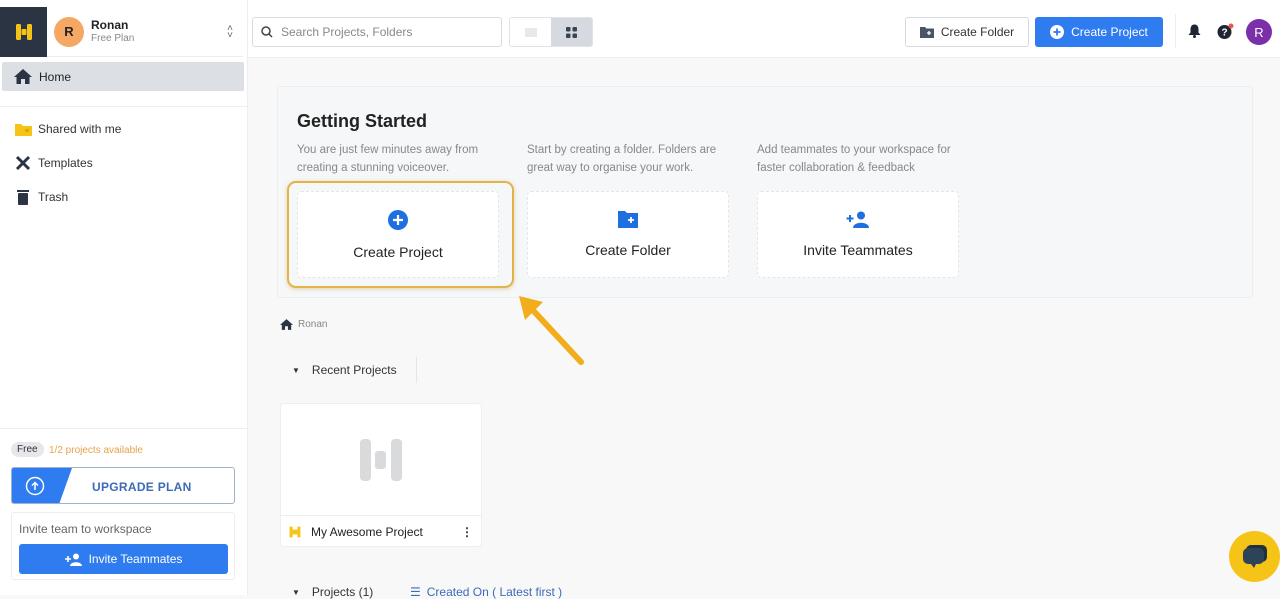  I want to click on list-view-icon, so click(530, 32).